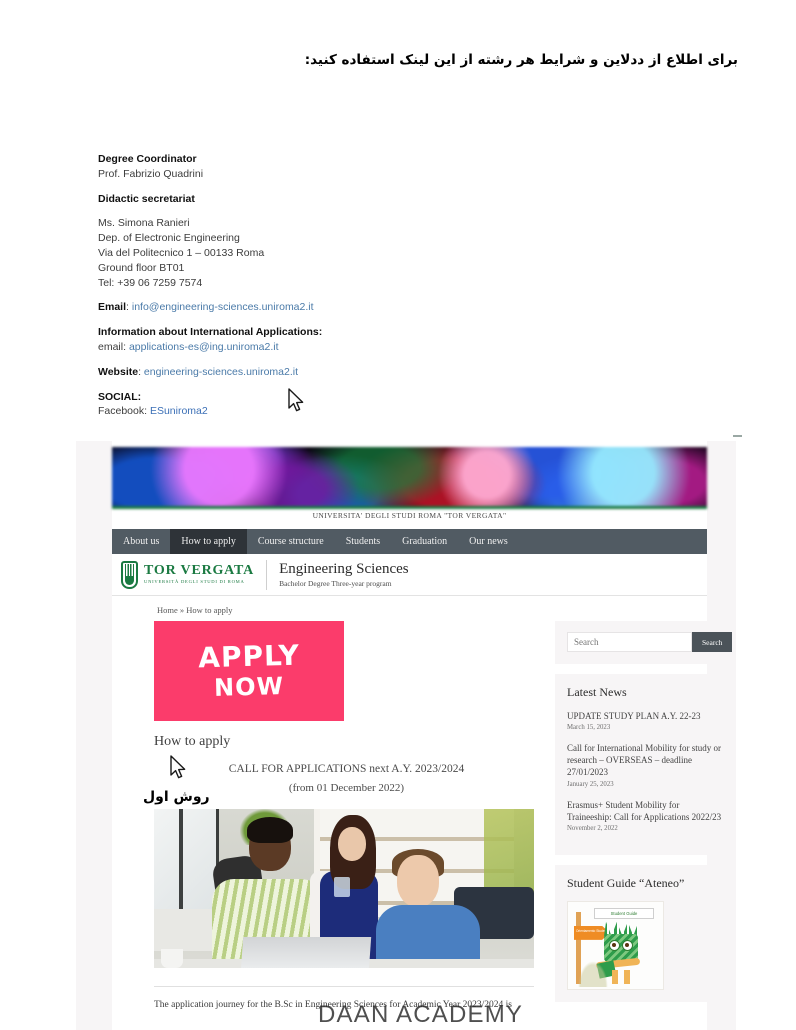  Describe the element at coordinates (627, 976) in the screenshot. I see `mascot-leg-right` at that location.